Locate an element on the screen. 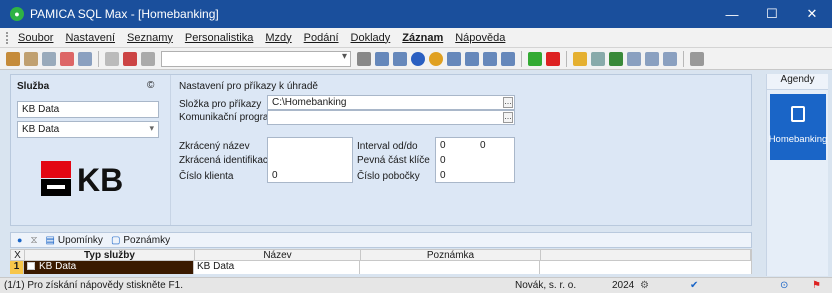  delete-icon is located at coordinates (67, 58).